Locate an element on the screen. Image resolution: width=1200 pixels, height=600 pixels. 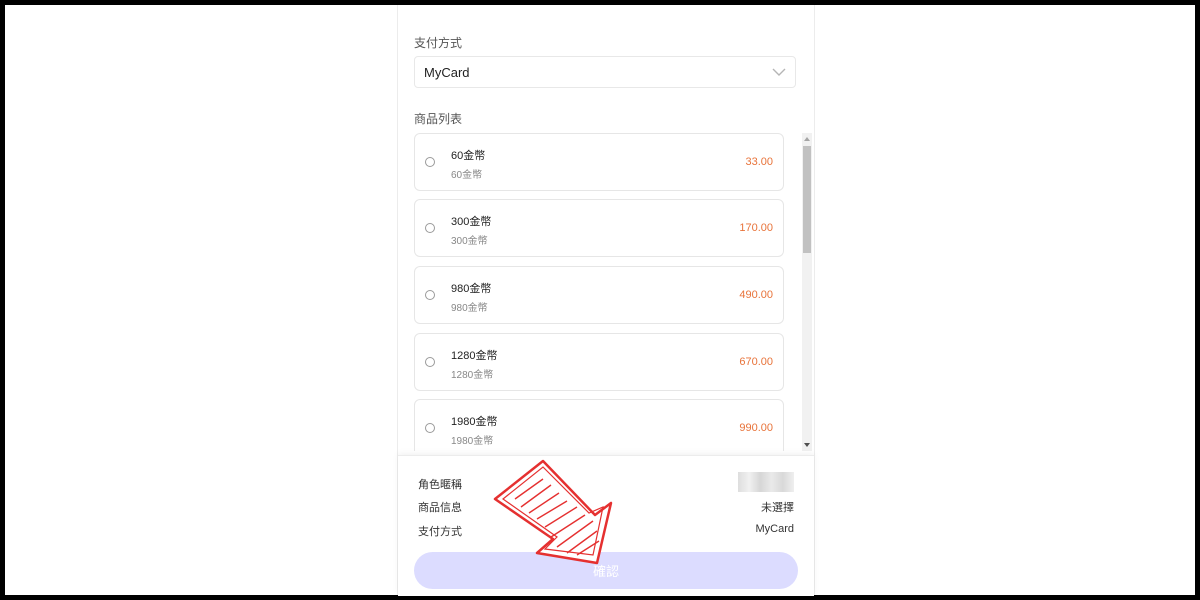
product-desc: 1980金幣 is located at coordinates (472, 441).